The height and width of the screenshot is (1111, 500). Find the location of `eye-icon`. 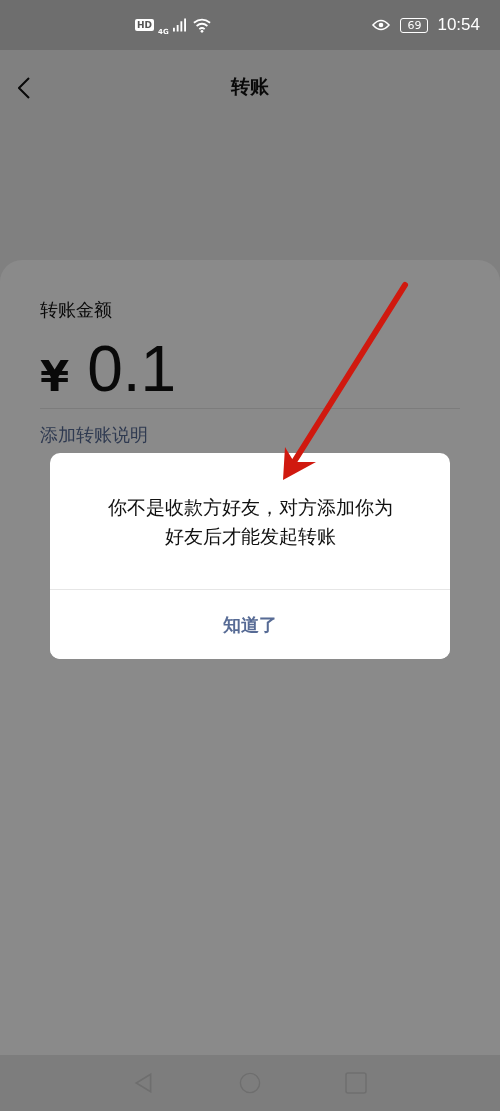

eye-icon is located at coordinates (381, 25).